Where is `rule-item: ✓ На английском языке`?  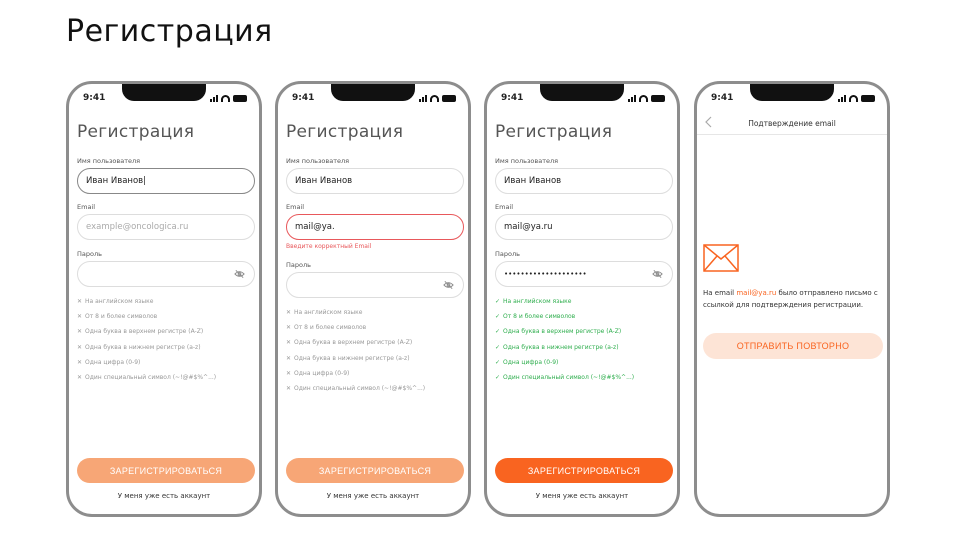
rule-item: ✓ На английском языке is located at coordinates (533, 302).